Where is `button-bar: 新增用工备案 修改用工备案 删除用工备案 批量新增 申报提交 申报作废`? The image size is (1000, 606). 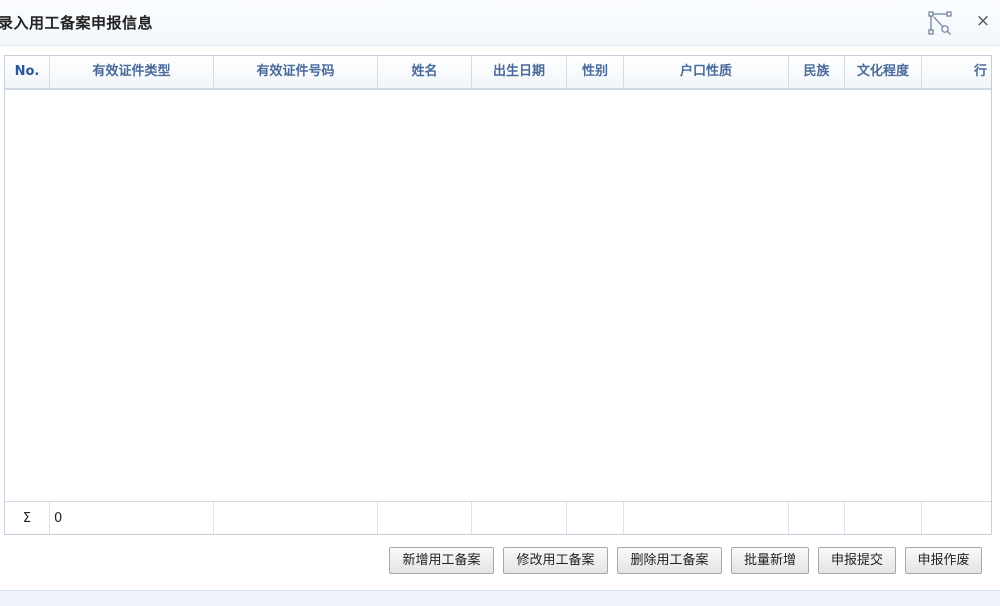 button-bar: 新增用工备案 修改用工备案 删除用工备案 批量新增 申报提交 申报作废 is located at coordinates (500, 561).